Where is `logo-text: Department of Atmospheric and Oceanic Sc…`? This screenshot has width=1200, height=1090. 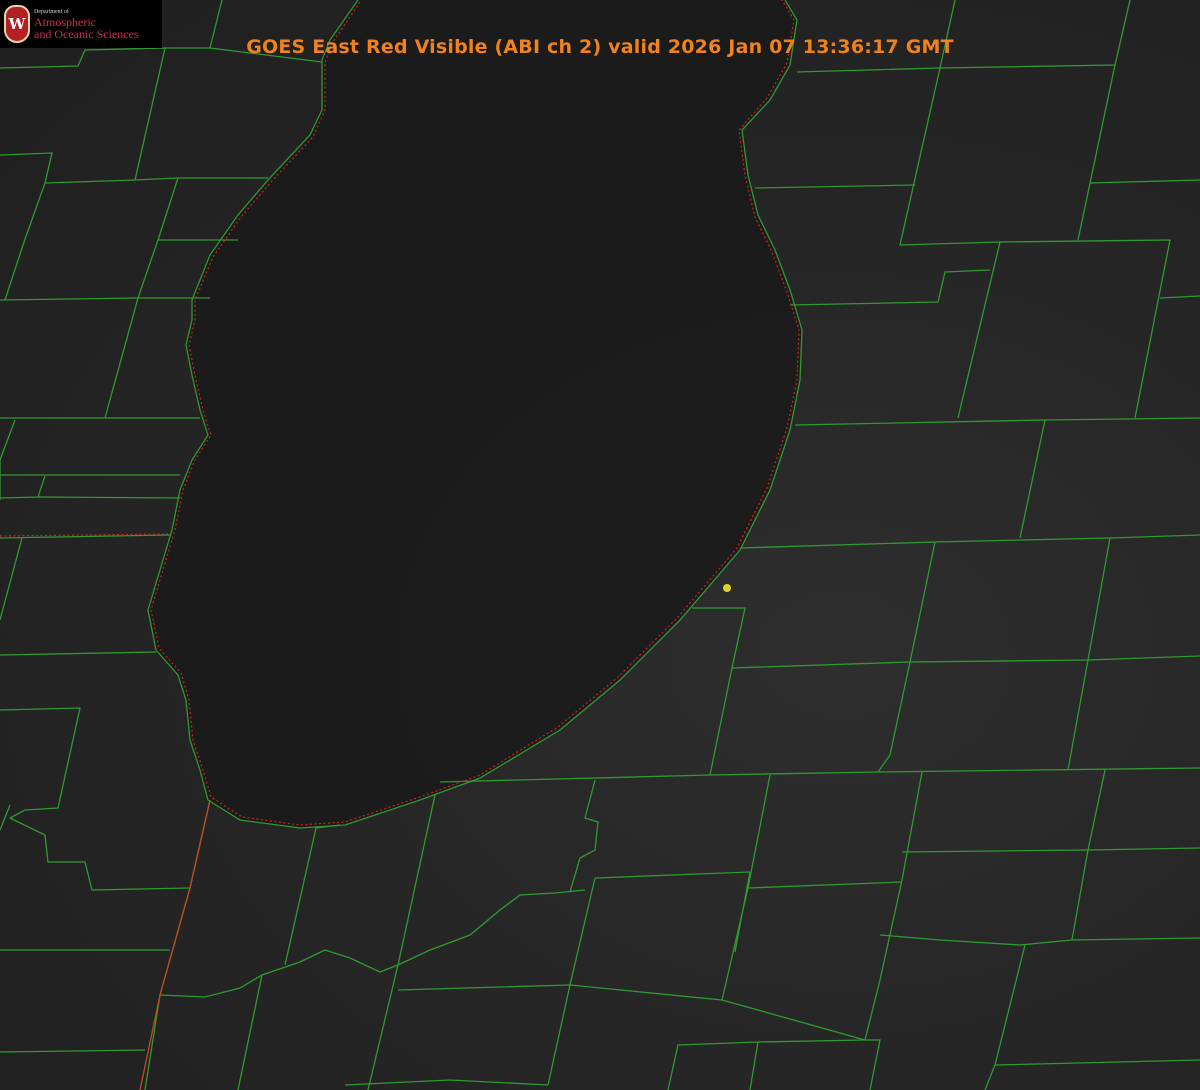
logo-text: Department of Atmospheric and Oceanic Sc… is located at coordinates (86, 24).